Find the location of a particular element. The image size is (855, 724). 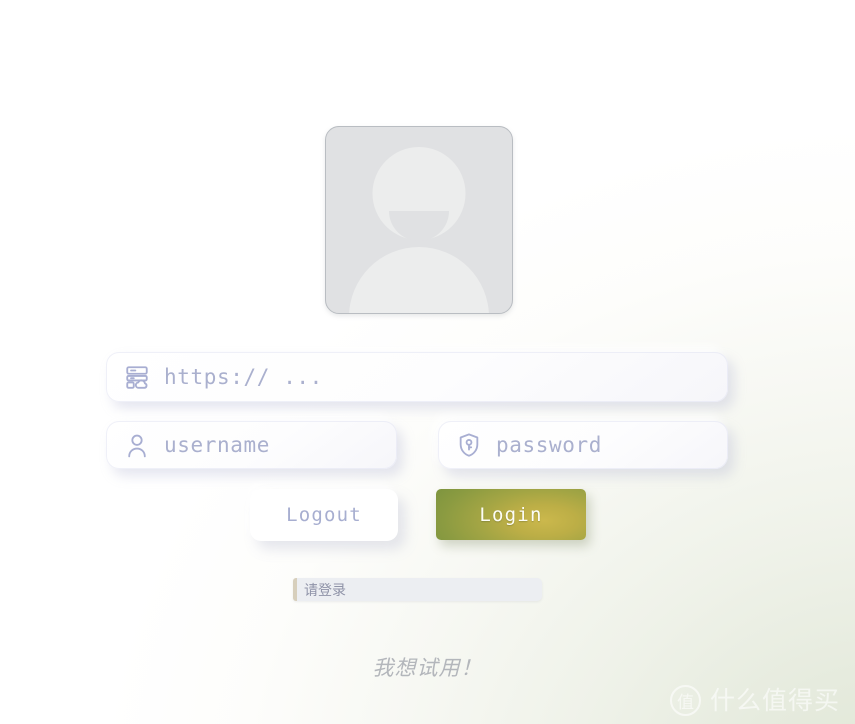

avatar-frame is located at coordinates (419, 220).